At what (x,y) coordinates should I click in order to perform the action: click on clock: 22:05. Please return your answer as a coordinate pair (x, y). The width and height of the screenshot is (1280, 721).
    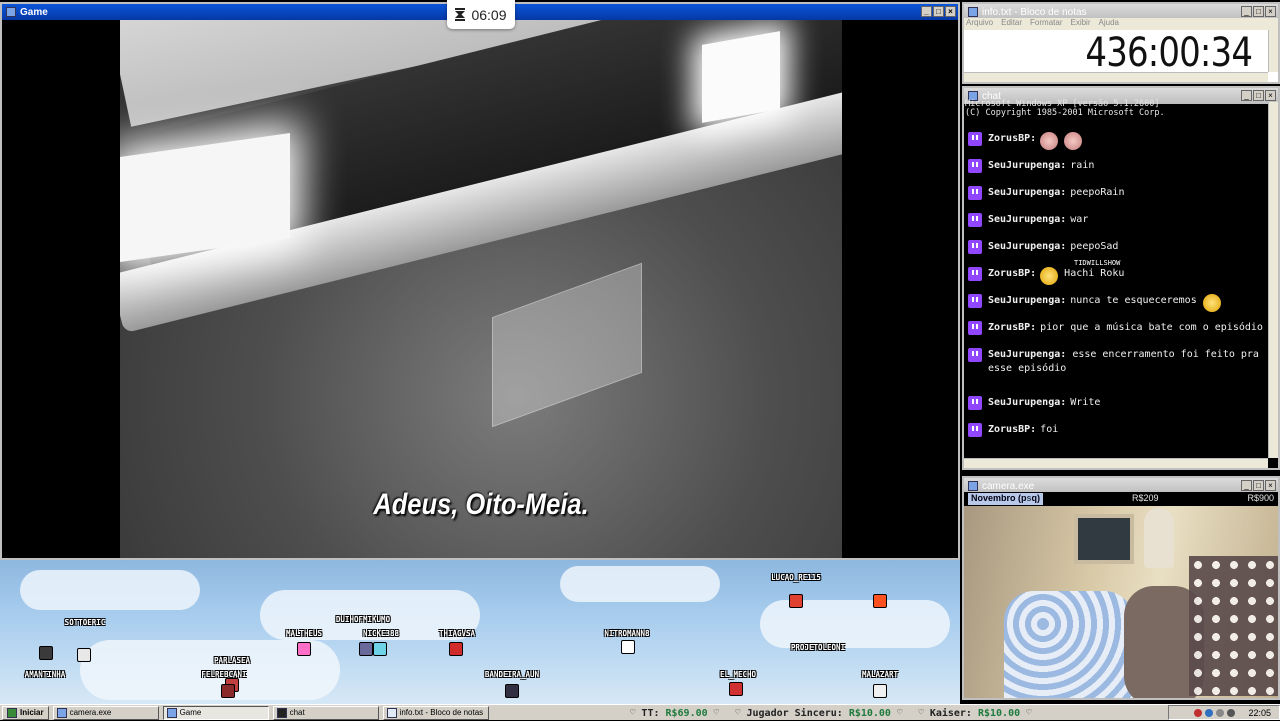
    Looking at the image, I should click on (1259, 713).